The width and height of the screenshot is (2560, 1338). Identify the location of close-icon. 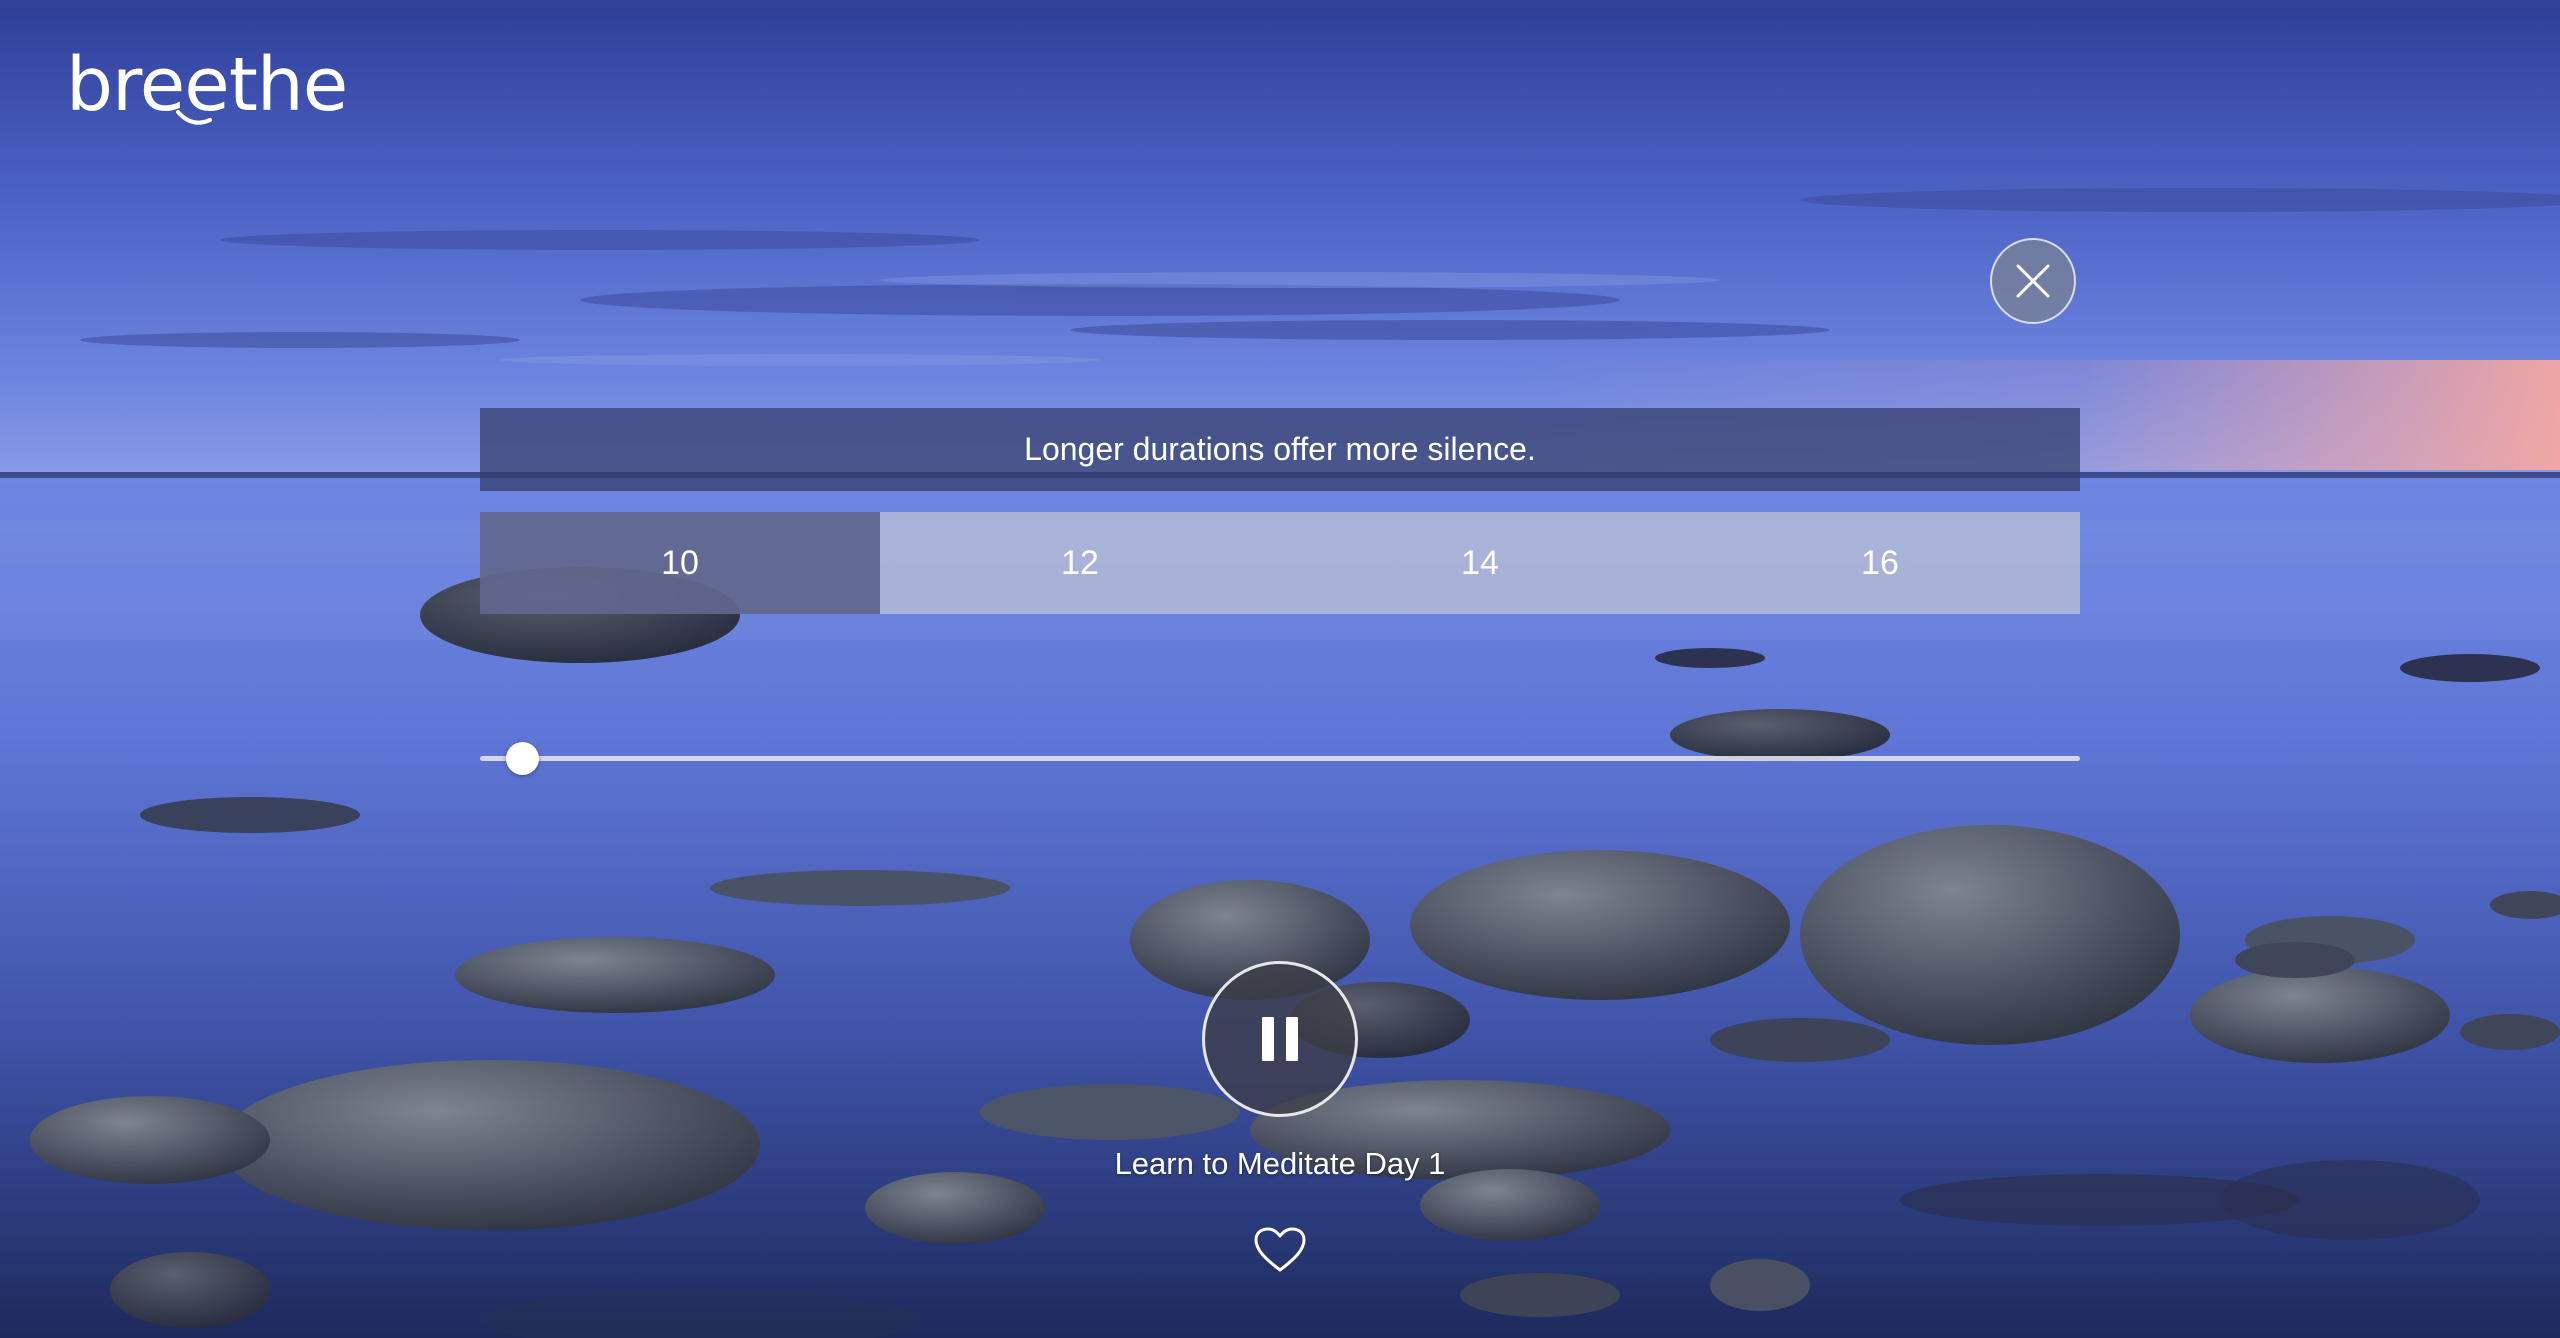
(2033, 281).